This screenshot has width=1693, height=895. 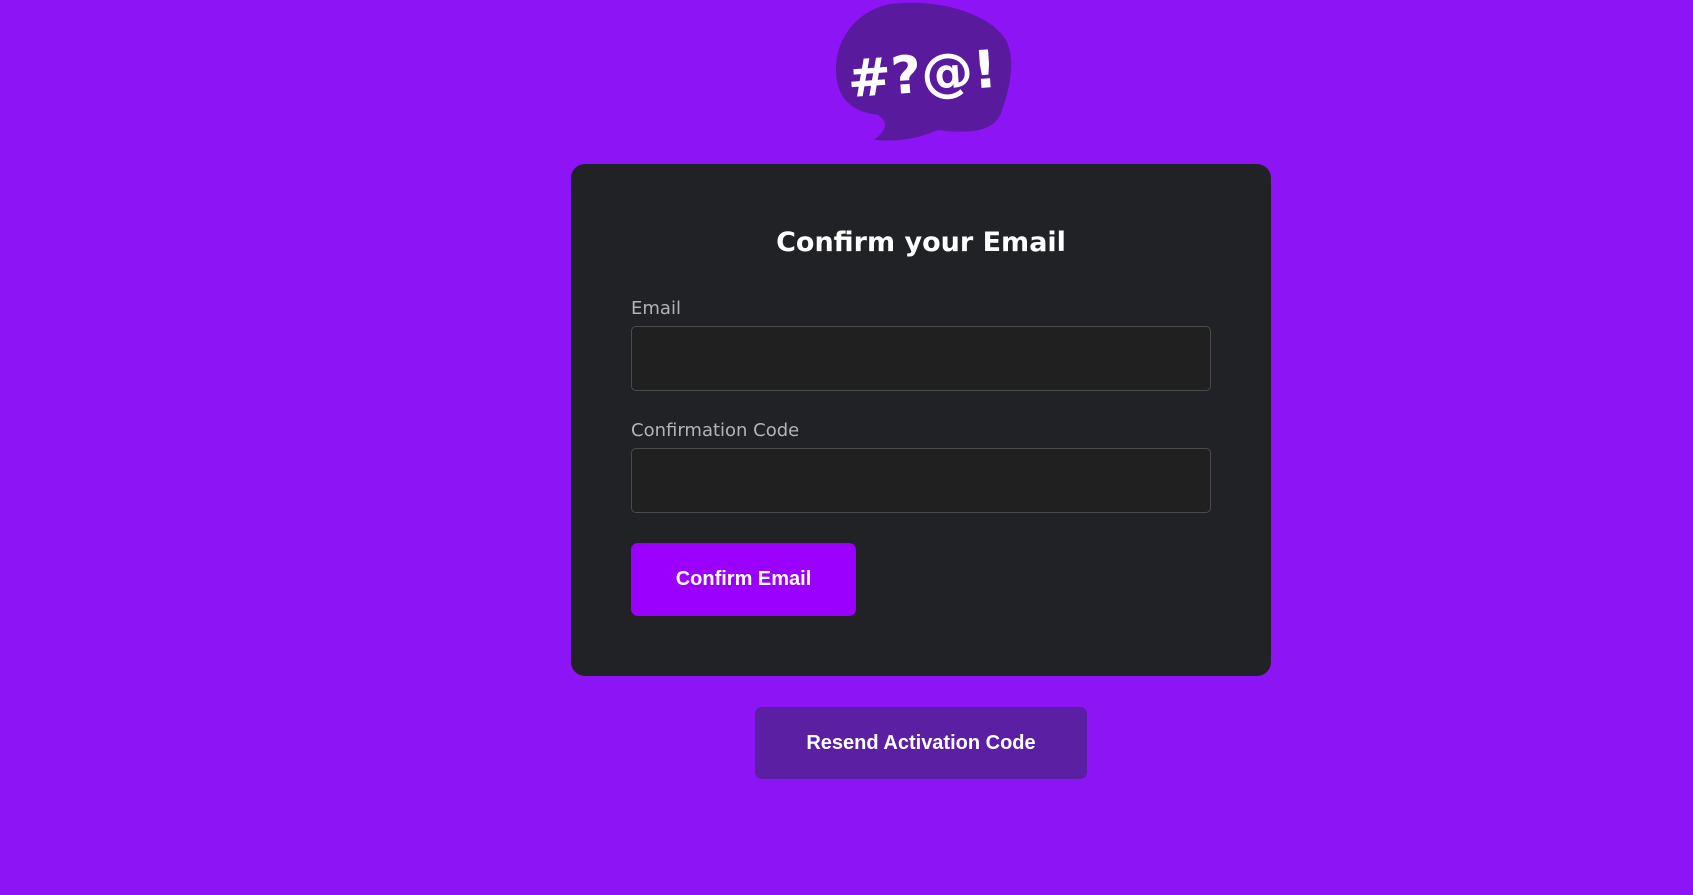 I want to click on card-title: Confirm your Email, so click(x=921, y=242).